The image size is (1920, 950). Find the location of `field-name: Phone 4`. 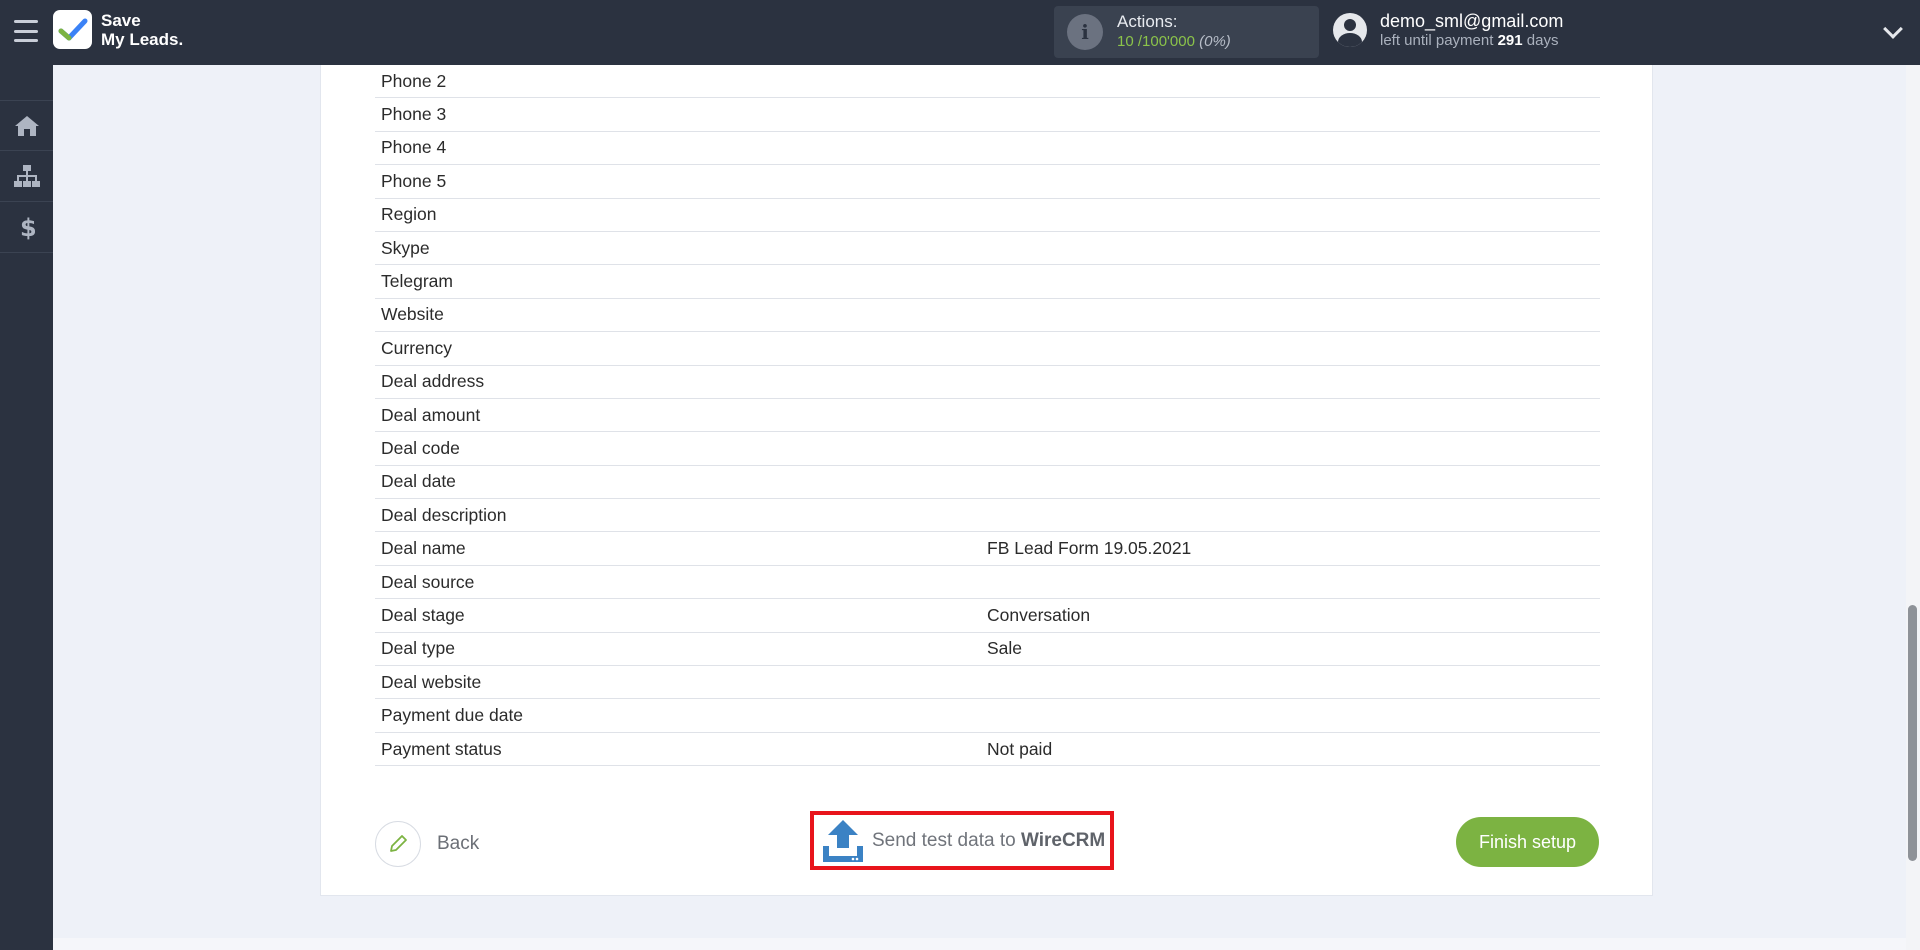

field-name: Phone 4 is located at coordinates (414, 147).